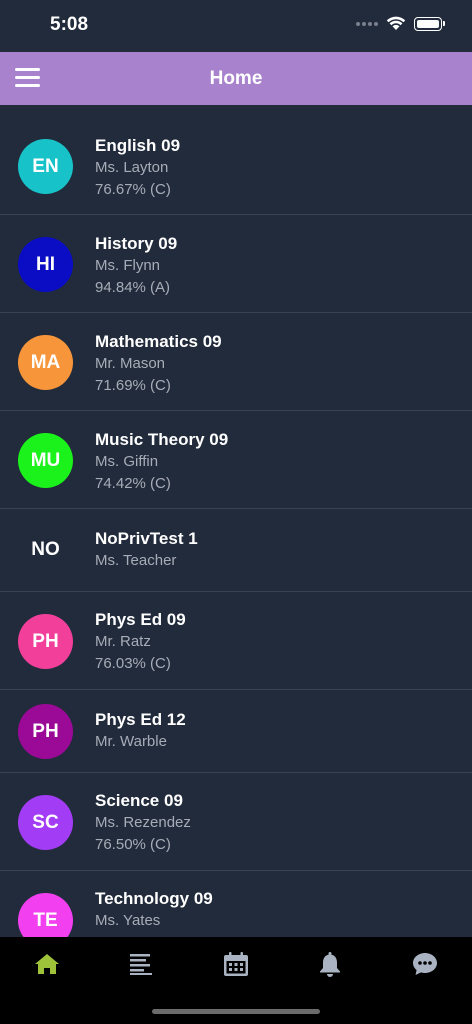 This screenshot has height=1024, width=472. Describe the element at coordinates (158, 341) in the screenshot. I see `course-name: Mathematics 09` at that location.